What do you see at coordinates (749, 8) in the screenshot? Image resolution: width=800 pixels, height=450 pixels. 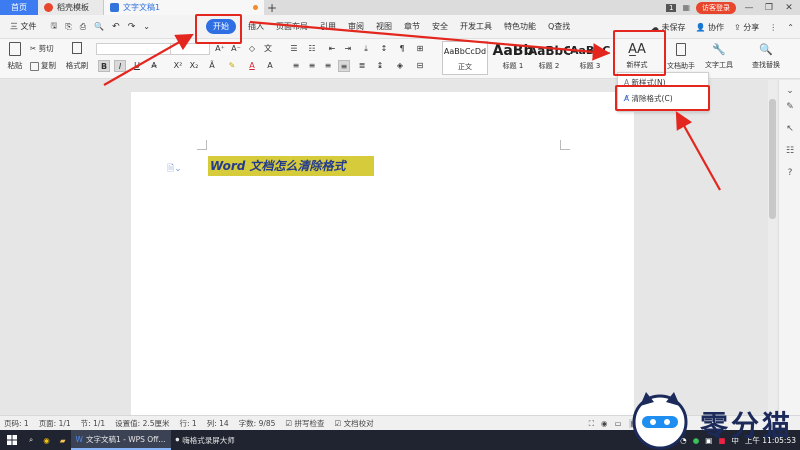 I see `minimize-icon: —` at bounding box center [749, 8].